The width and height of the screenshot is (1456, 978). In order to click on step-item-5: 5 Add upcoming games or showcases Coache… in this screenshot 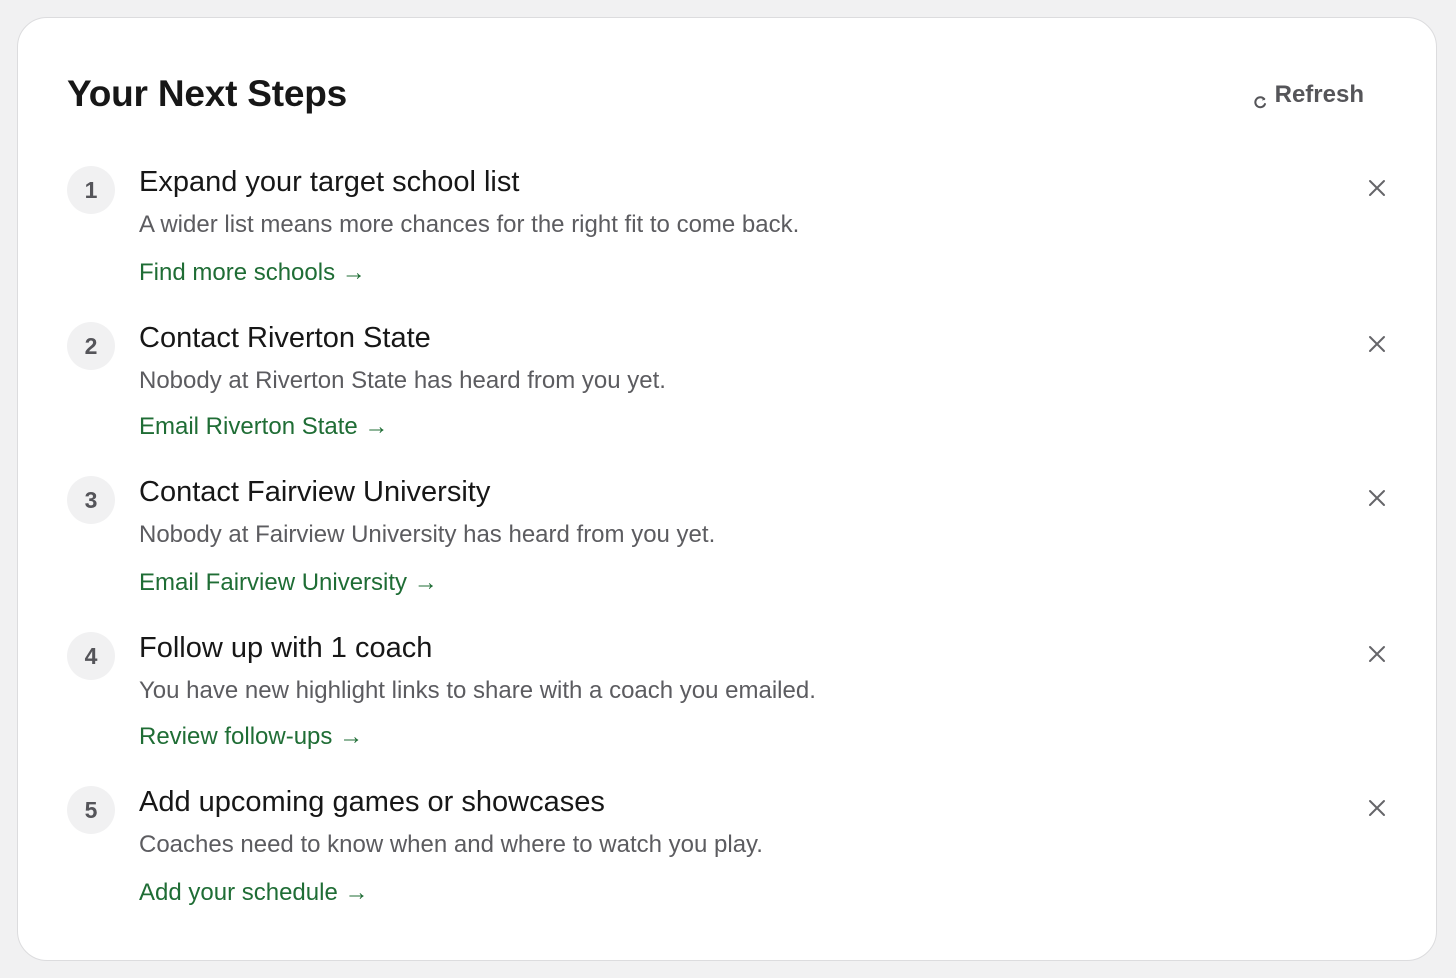, I will do `click(728, 851)`.